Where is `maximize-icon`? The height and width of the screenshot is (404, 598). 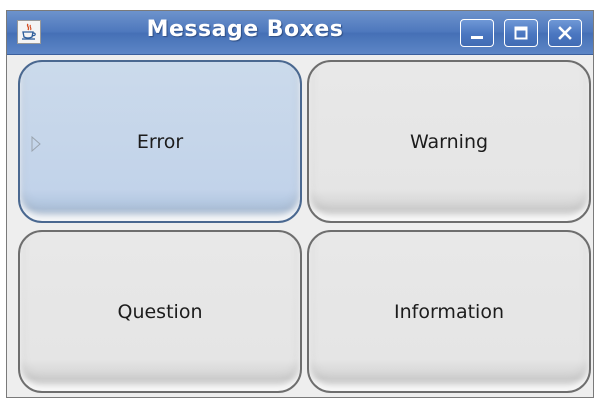
maximize-icon is located at coordinates (521, 33).